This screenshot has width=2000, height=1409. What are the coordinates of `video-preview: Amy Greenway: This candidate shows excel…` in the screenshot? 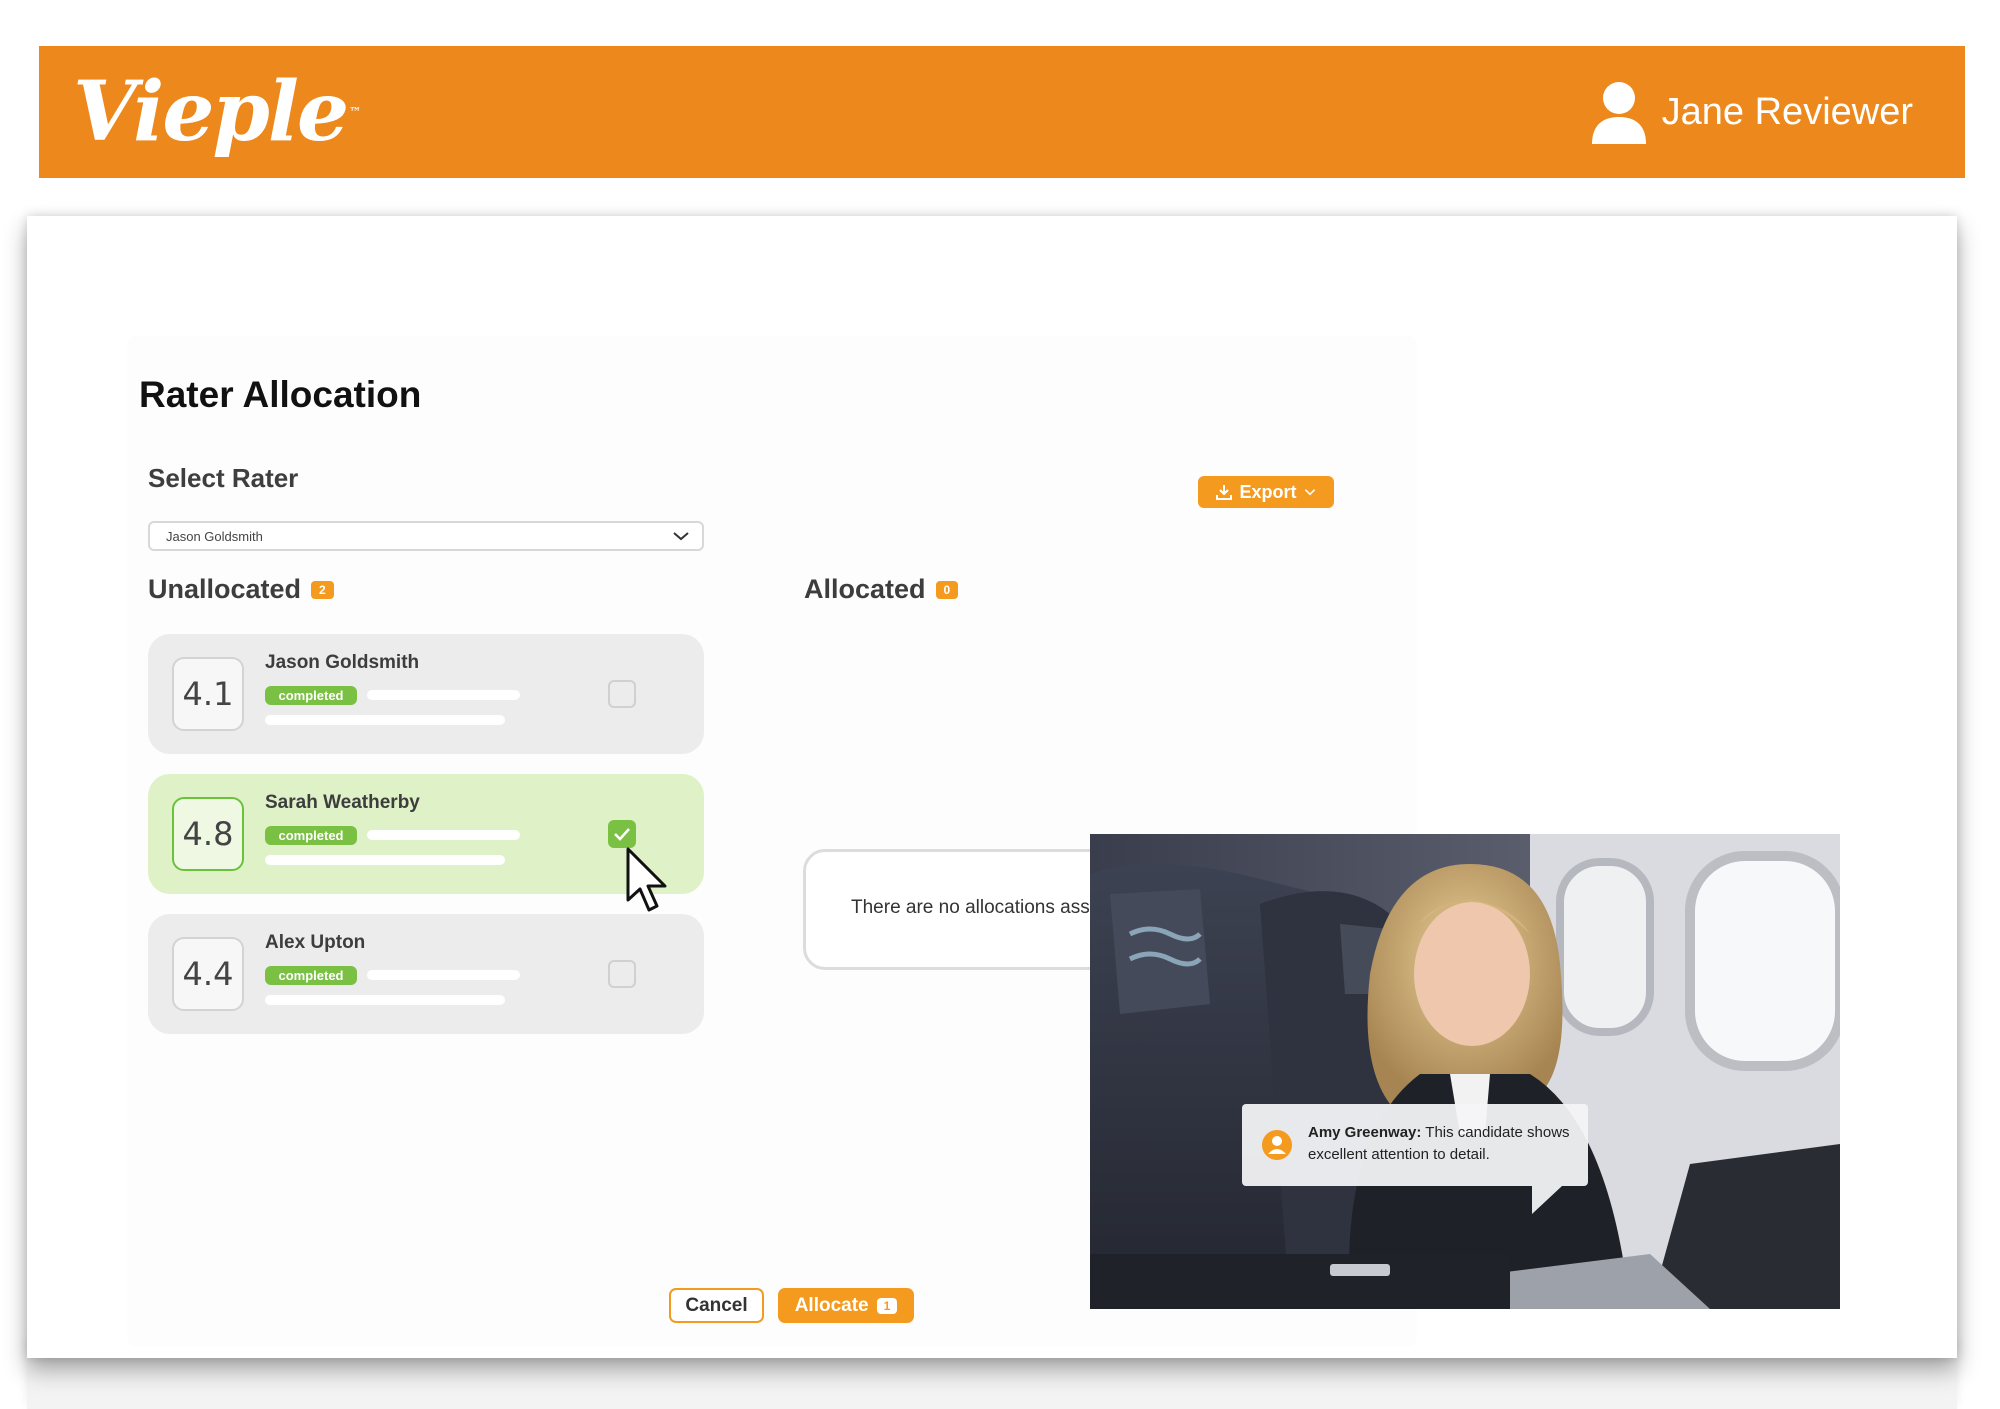 It's located at (1465, 1071).